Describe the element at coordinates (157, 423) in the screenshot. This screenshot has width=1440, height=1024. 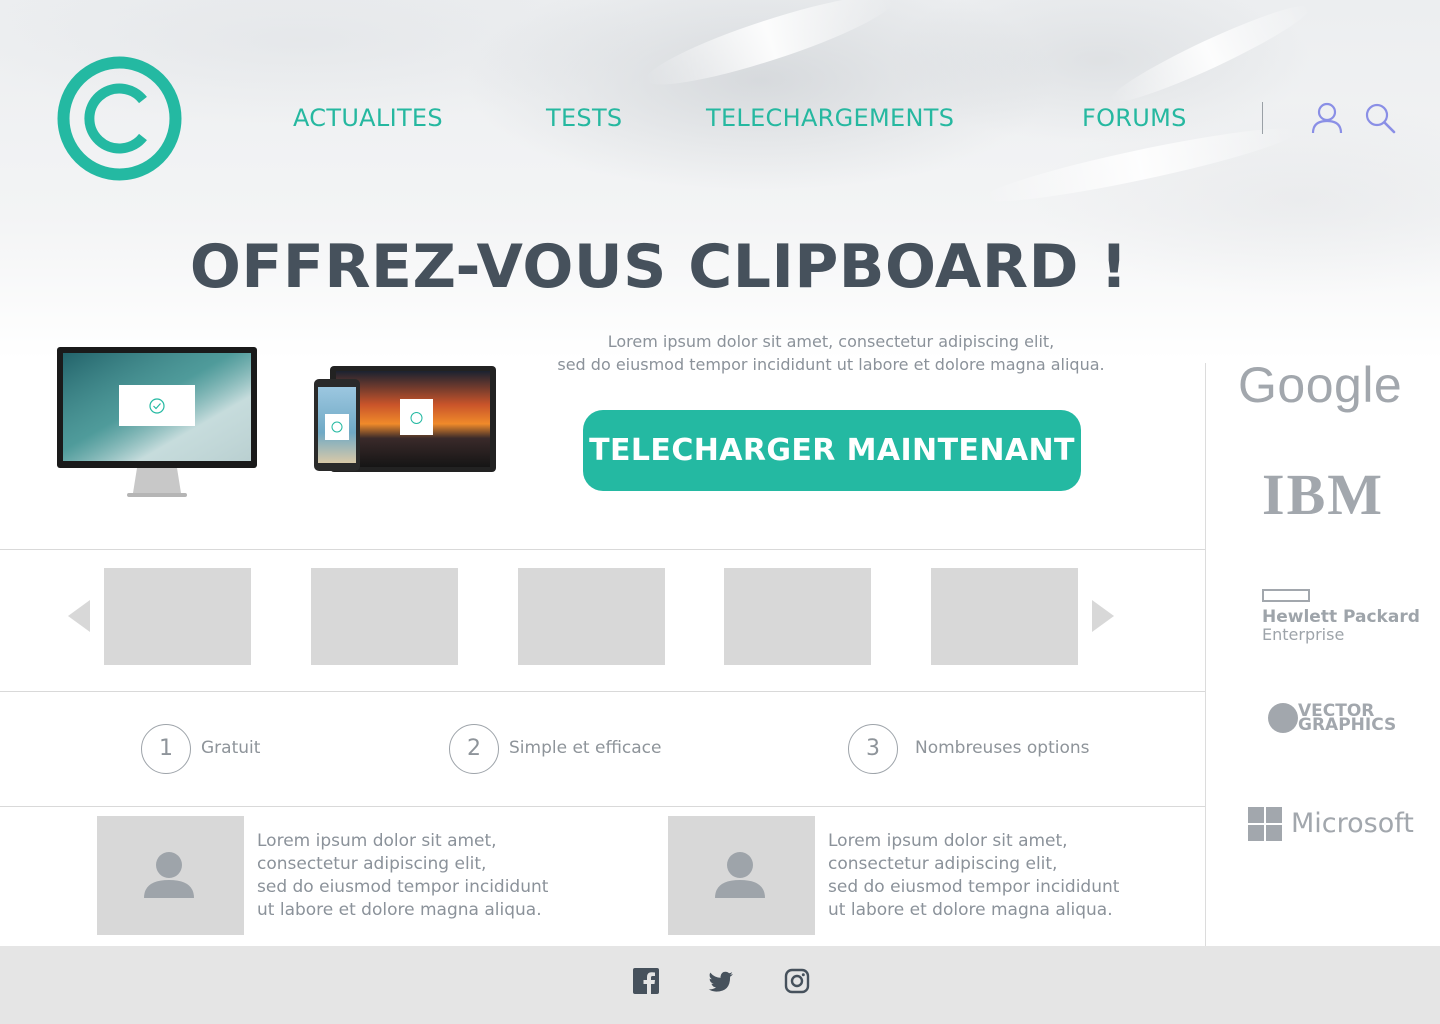
I see `monitor-image` at that location.